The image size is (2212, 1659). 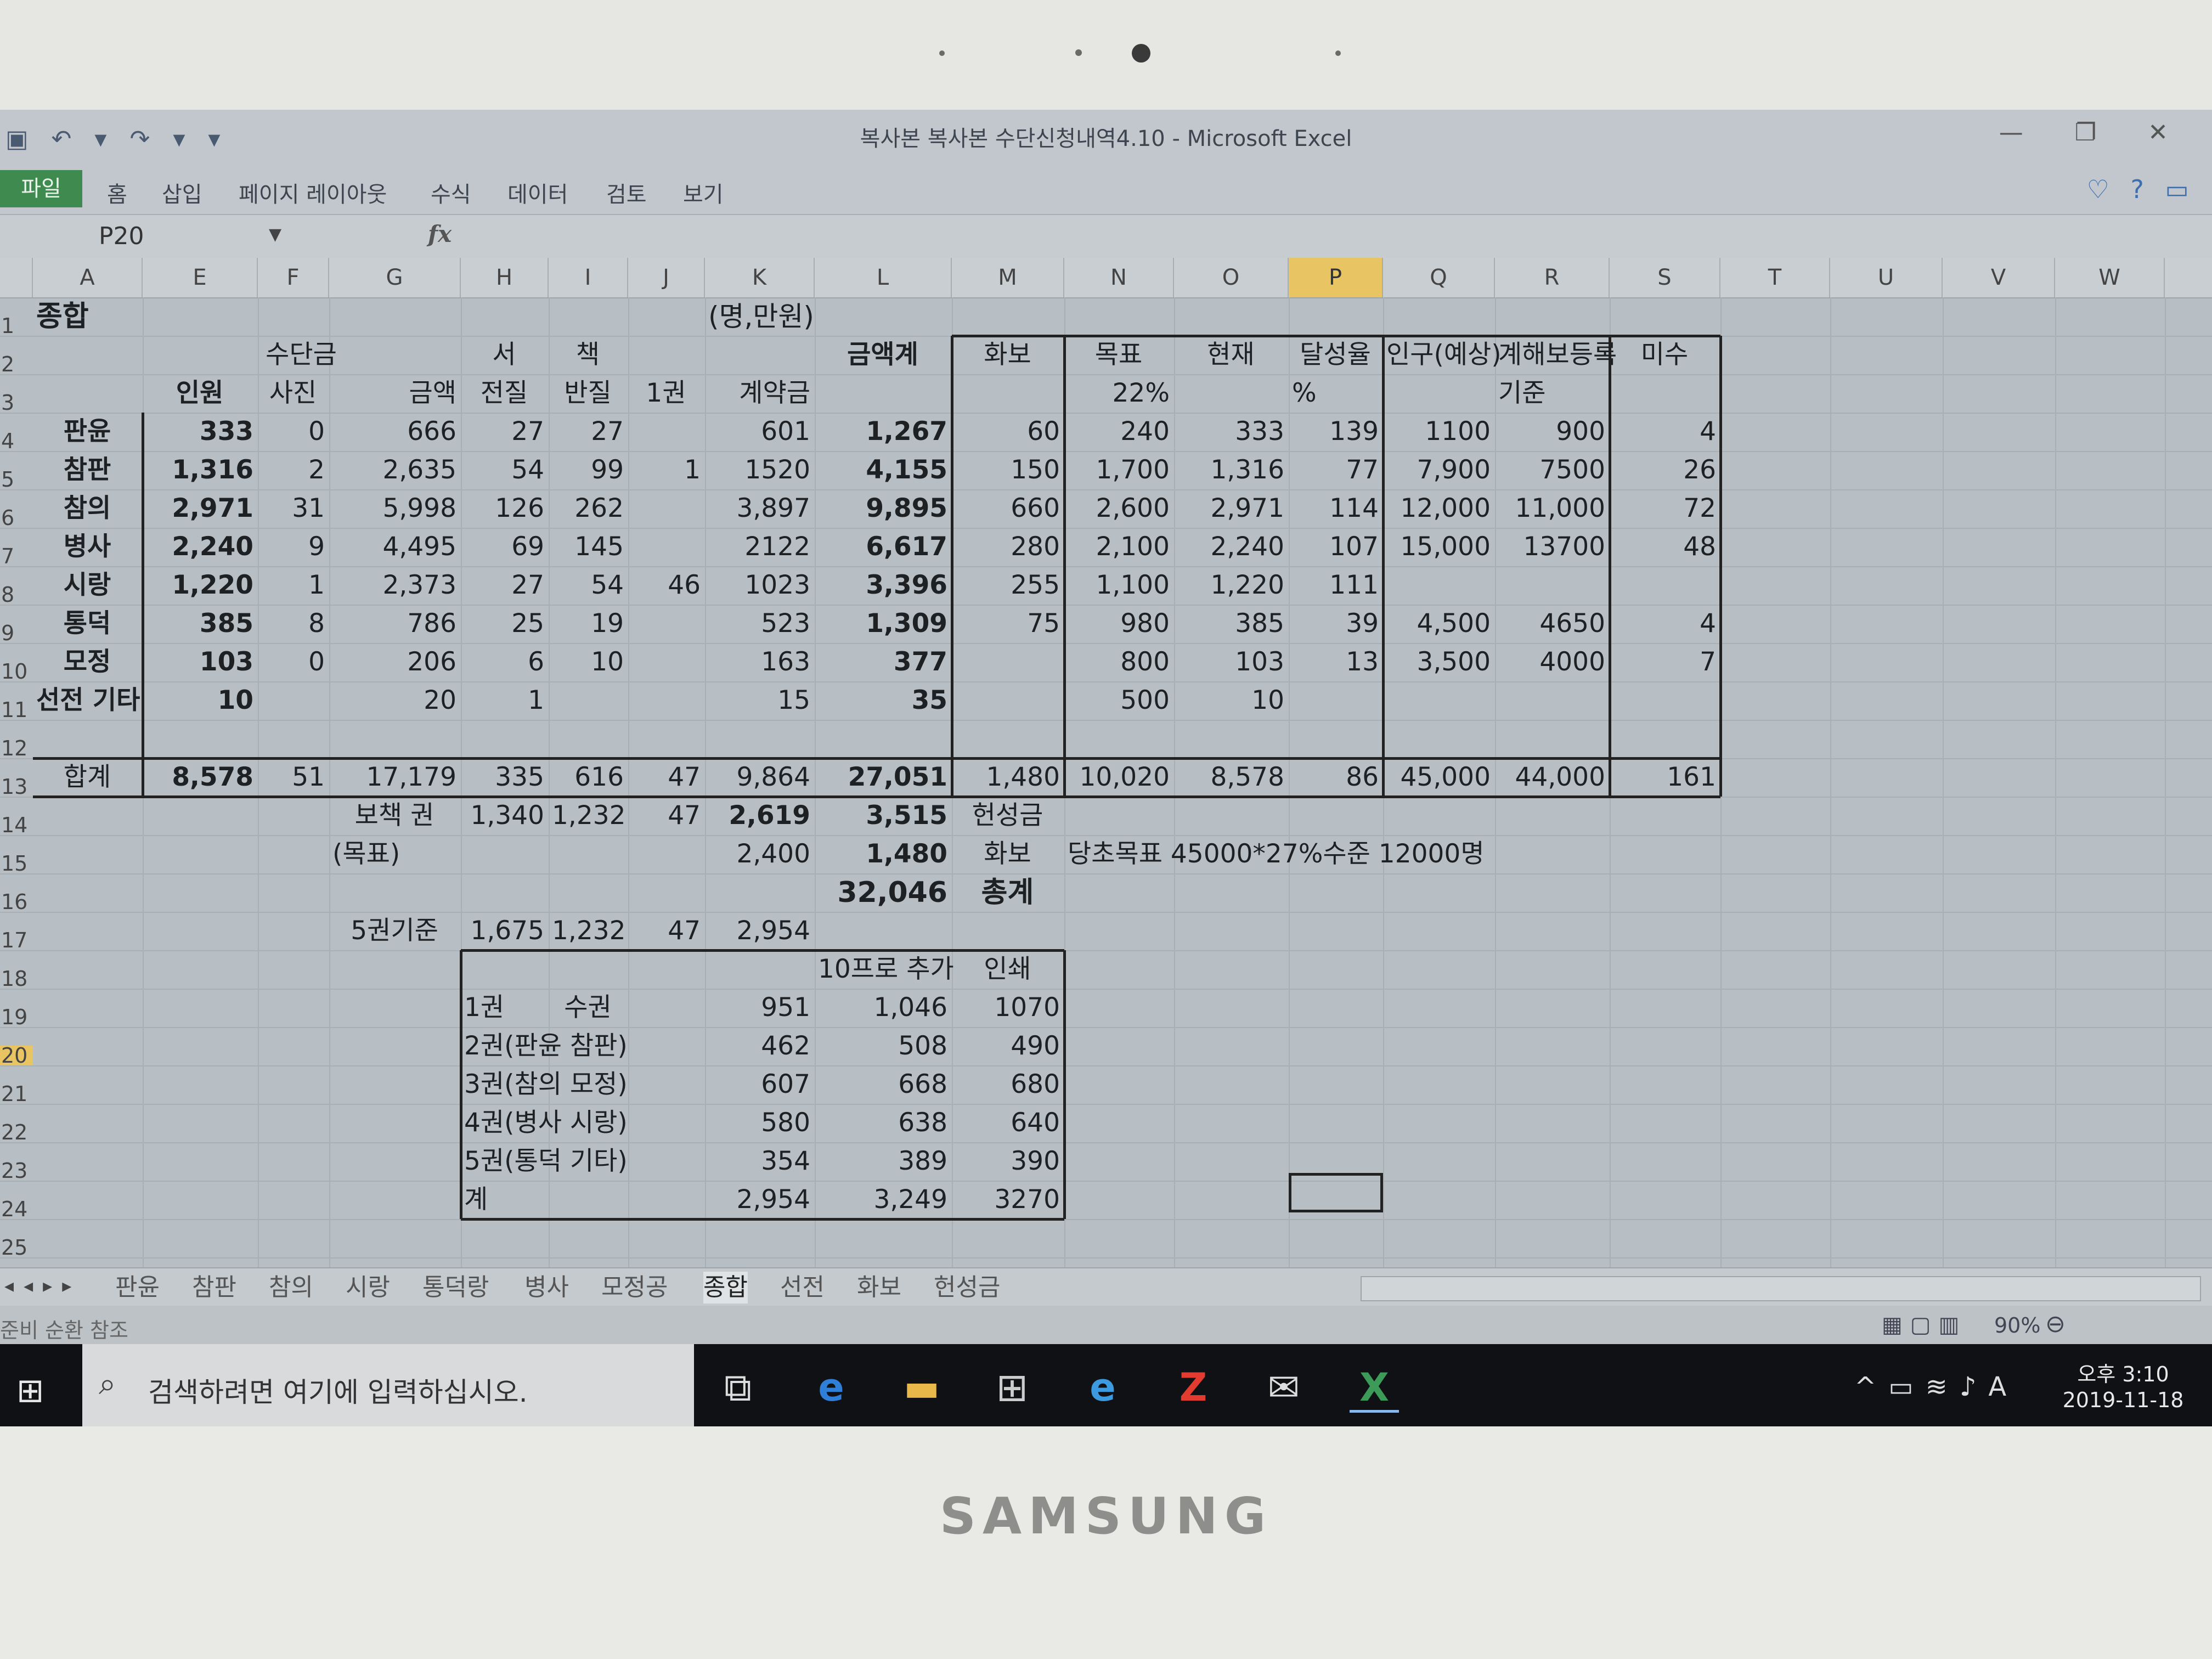 I want to click on tab-file: 파일, so click(x=41, y=189).